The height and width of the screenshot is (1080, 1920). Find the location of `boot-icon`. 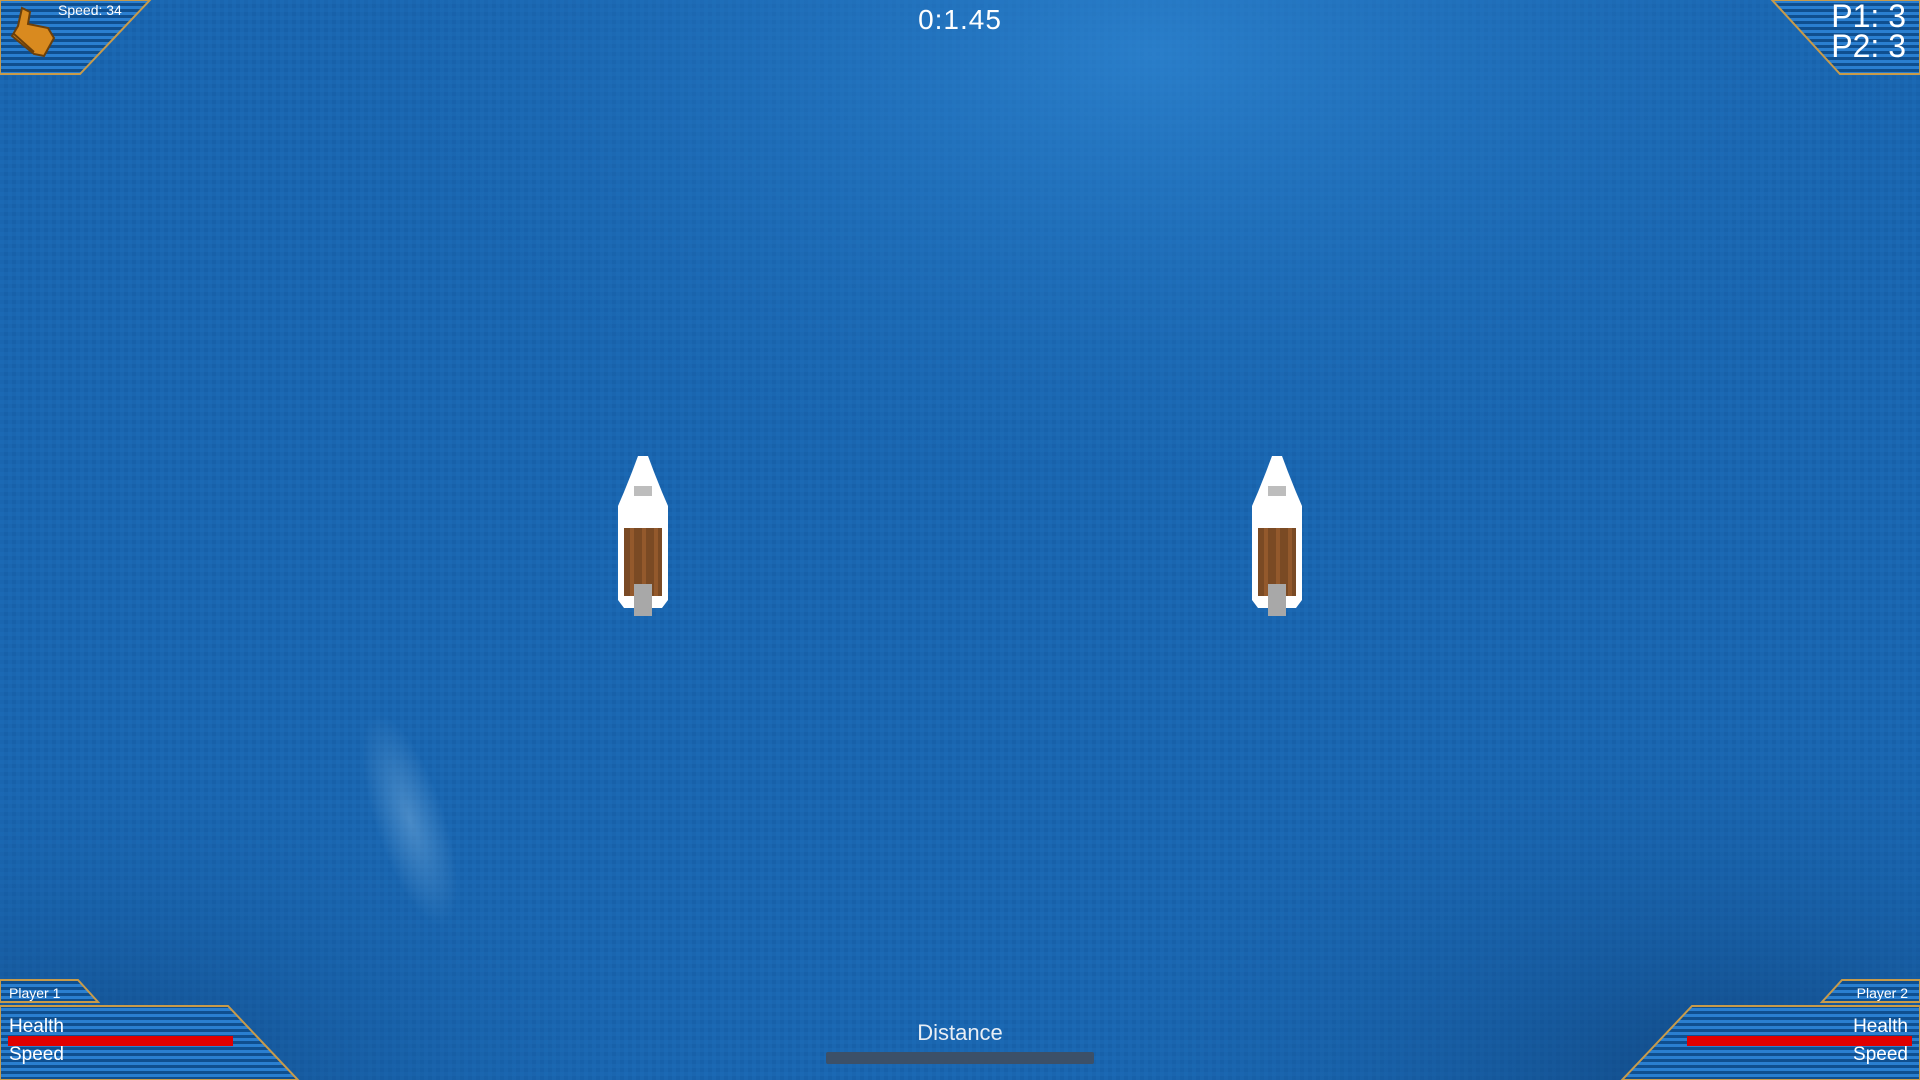

boot-icon is located at coordinates (33, 32).